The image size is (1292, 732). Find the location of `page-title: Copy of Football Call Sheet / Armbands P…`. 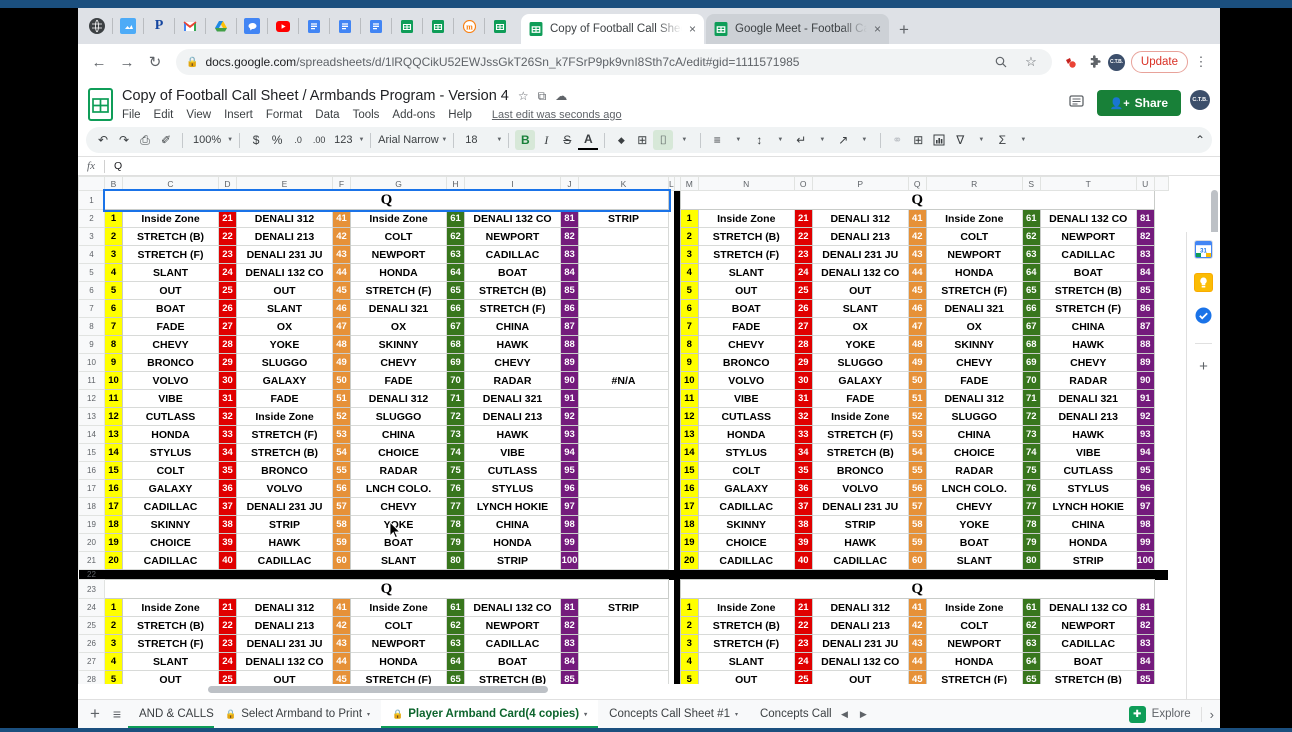

page-title: Copy of Football Call Sheet / Armbands P… is located at coordinates (315, 96).